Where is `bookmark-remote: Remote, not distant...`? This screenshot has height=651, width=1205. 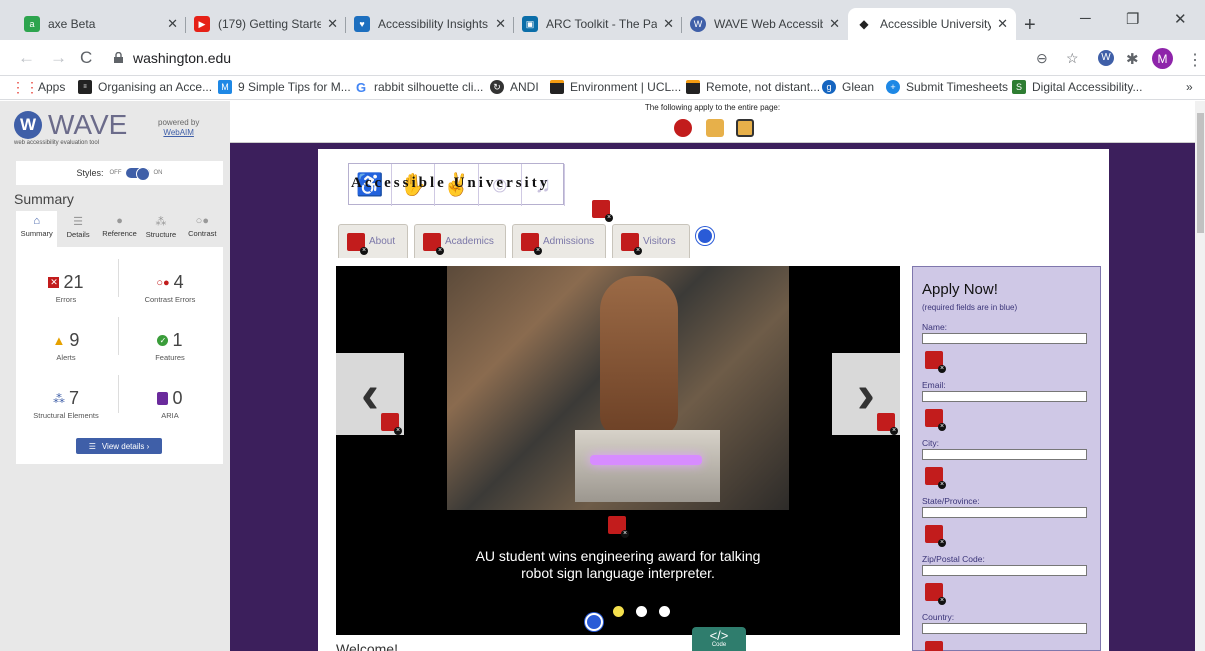 bookmark-remote: Remote, not distant... is located at coordinates (753, 87).